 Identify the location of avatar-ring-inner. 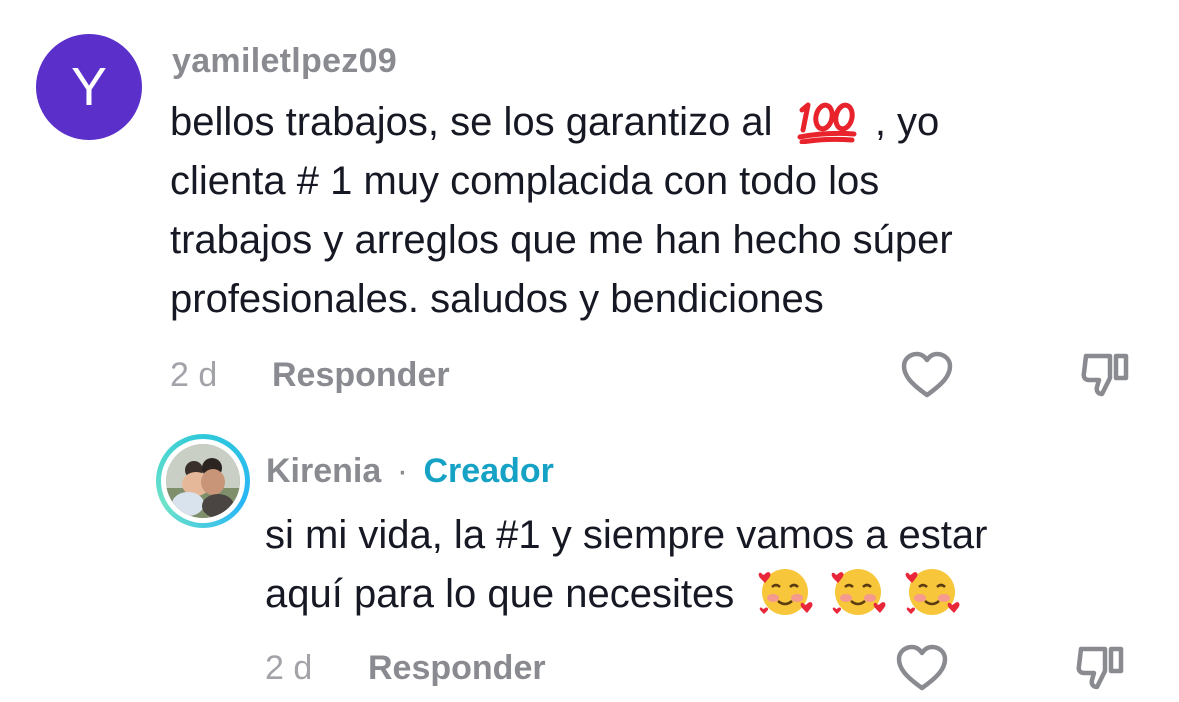
(203, 481).